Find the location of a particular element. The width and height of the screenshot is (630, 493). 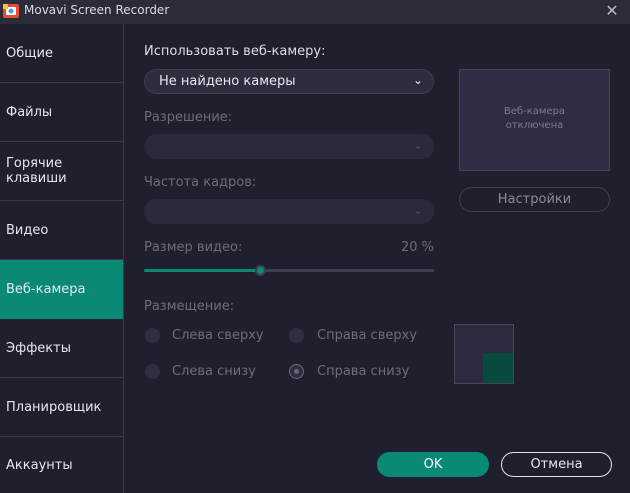

camera-select: Не найдено камеры ⌄ is located at coordinates (289, 81).